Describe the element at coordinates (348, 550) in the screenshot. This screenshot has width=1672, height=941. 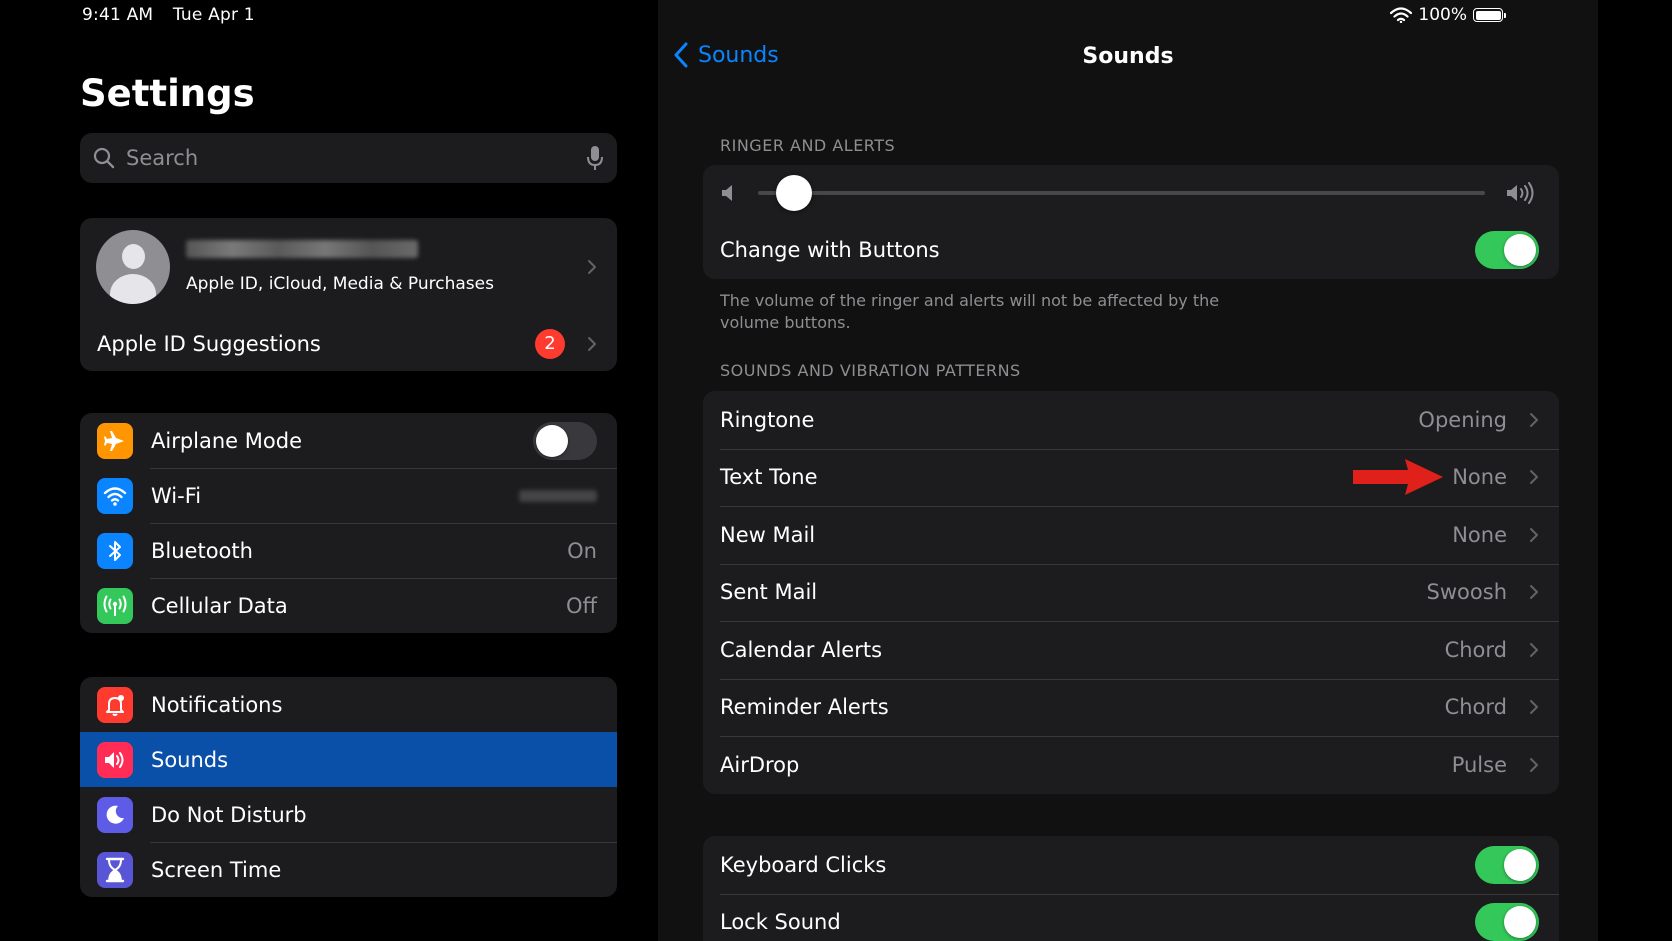
I see `sidebar-item-bluetooth: Bluetooth On` at that location.